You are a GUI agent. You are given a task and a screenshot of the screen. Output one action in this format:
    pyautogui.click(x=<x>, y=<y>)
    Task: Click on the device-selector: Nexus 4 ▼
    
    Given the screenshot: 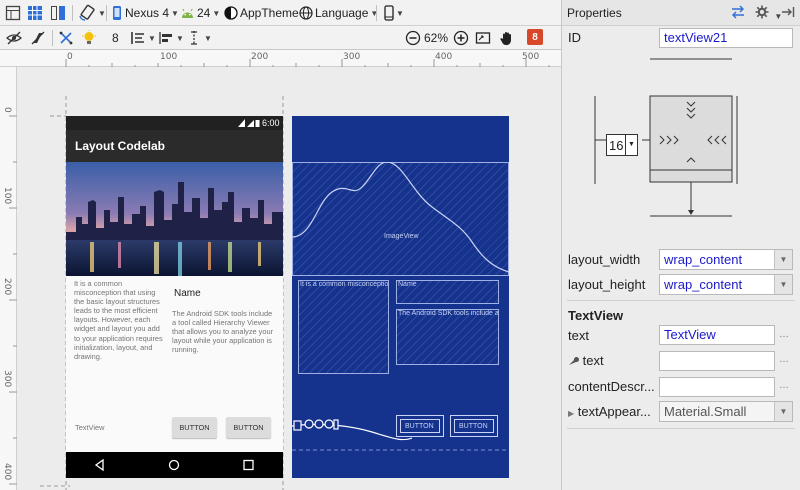 What is the action you would take?
    pyautogui.click(x=145, y=13)
    